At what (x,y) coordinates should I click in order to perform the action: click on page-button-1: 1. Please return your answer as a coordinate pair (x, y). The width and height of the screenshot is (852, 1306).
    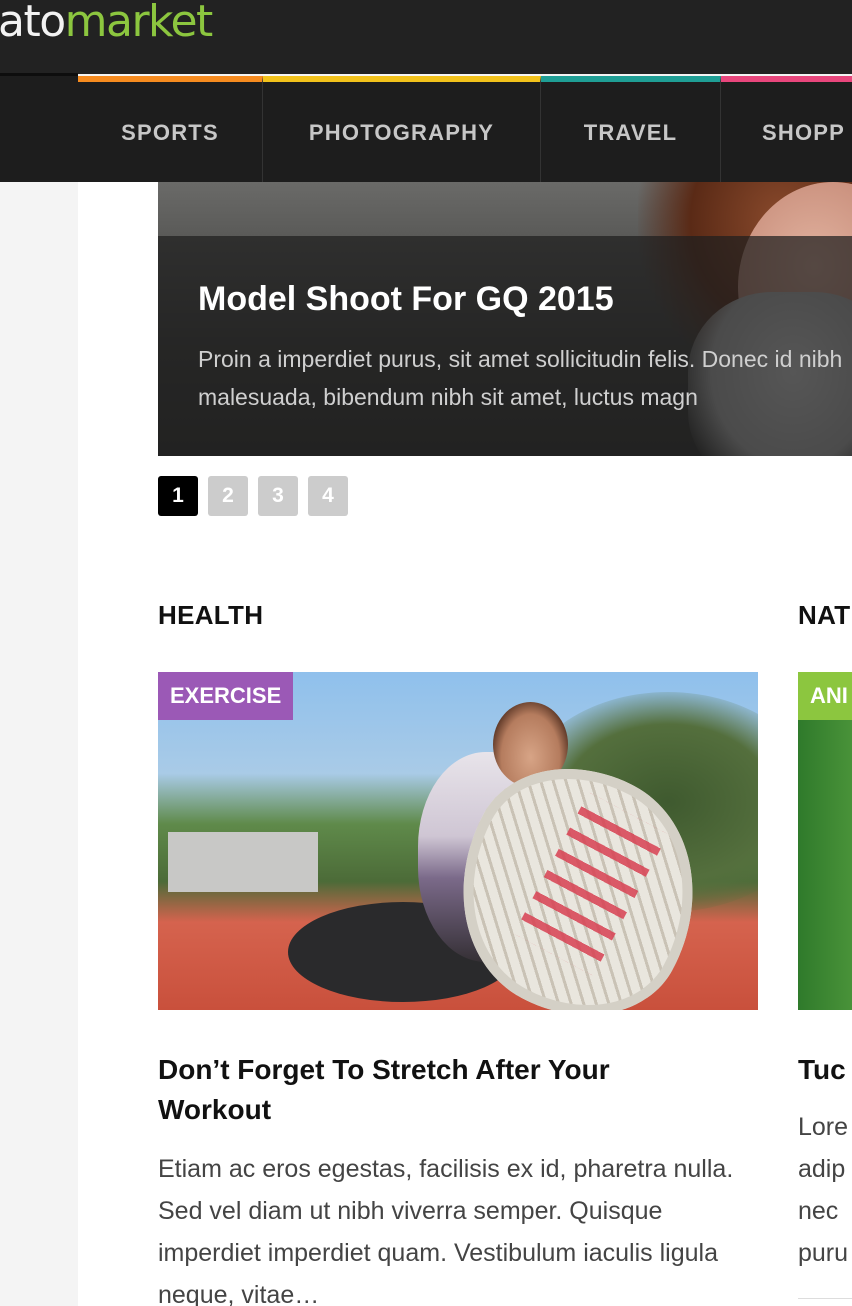
    Looking at the image, I should click on (178, 496).